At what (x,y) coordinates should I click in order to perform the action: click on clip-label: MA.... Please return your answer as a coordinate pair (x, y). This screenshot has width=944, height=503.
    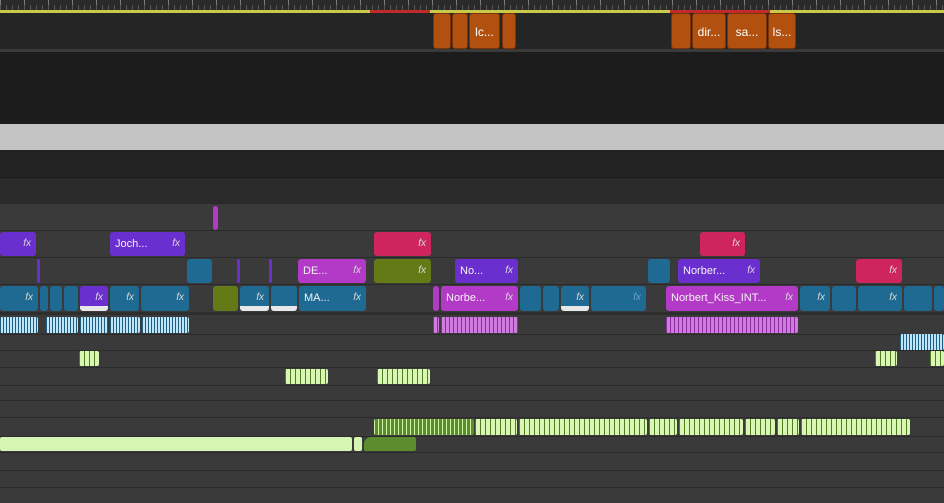
    Looking at the image, I should click on (317, 298).